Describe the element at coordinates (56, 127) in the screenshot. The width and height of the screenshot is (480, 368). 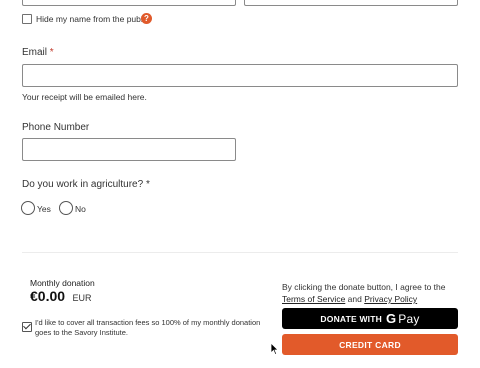
I see `phone-label: Phone Number` at that location.